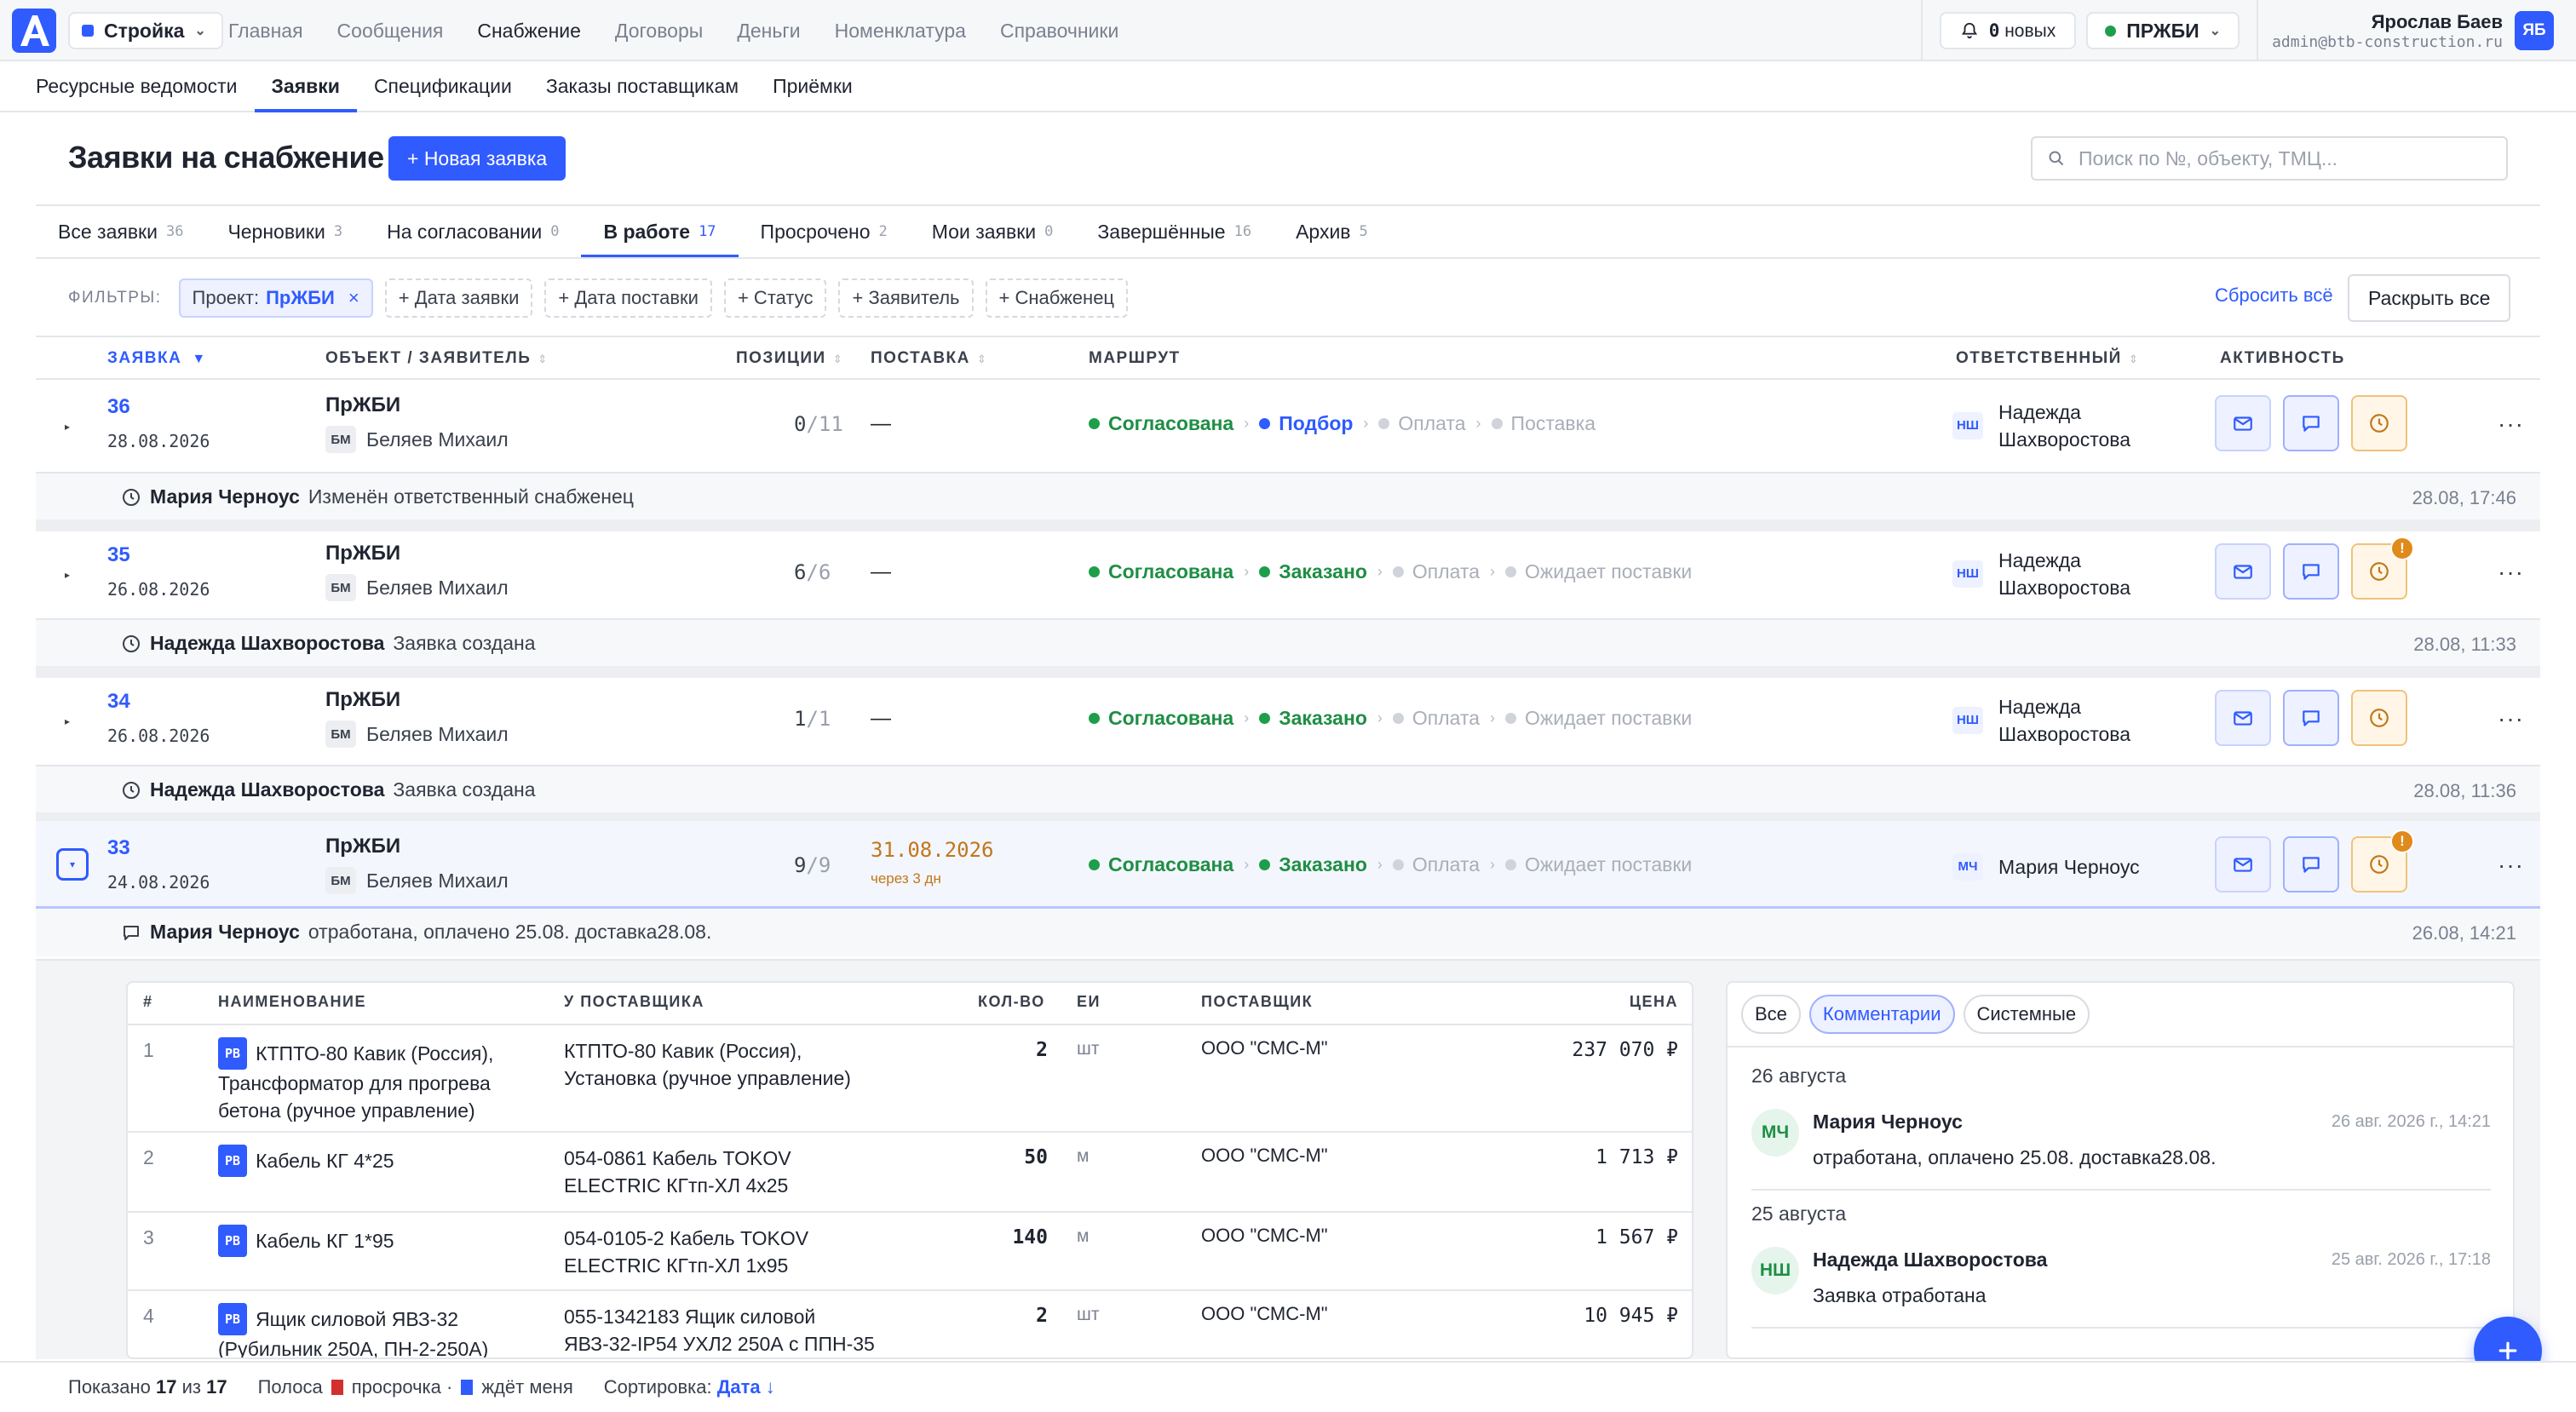  Describe the element at coordinates (73, 864) in the screenshot. I see `collapse-row-icon: ▾` at that location.